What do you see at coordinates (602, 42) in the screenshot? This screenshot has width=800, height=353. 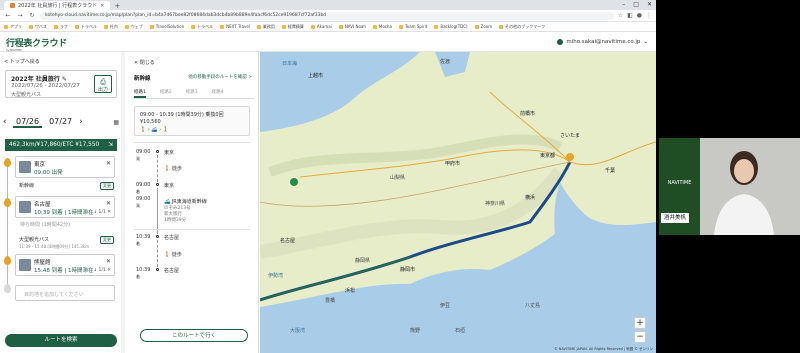 I see `user-menu: miho.sakai@navitime.co.jp ⌄` at bounding box center [602, 42].